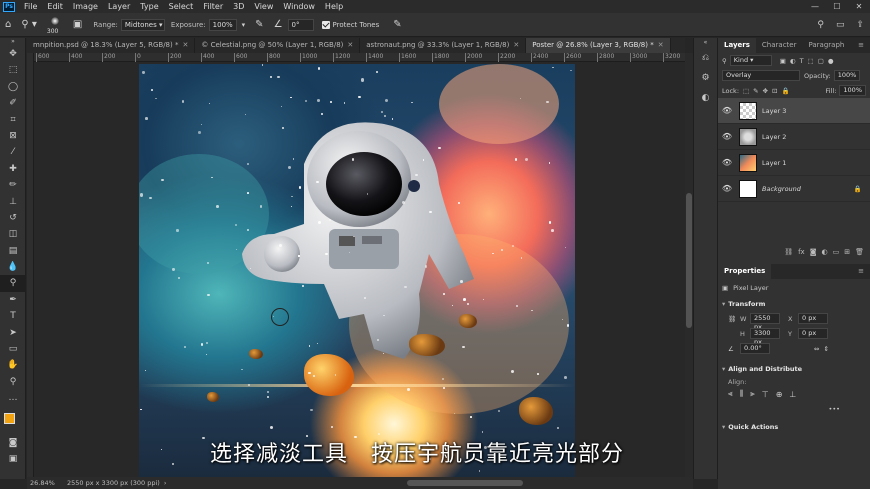  I want to click on screen-mode-icon: ▣, so click(13, 459).